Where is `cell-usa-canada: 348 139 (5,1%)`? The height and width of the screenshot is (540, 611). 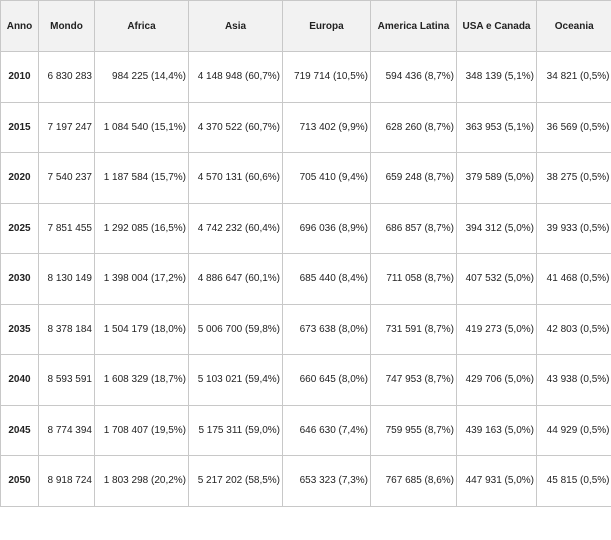
cell-usa-canada: 348 139 (5,1%) is located at coordinates (496, 77).